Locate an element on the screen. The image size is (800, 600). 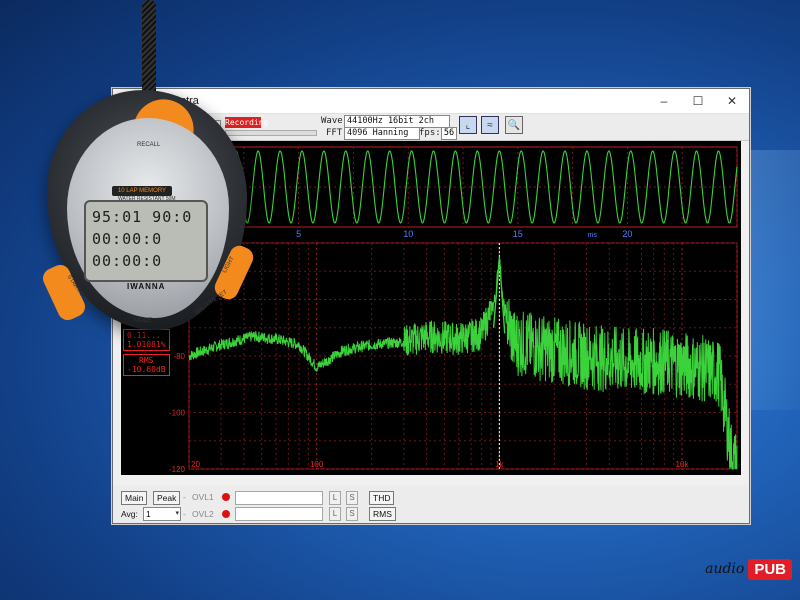
ovl1-s-button: S is located at coordinates (352, 498).